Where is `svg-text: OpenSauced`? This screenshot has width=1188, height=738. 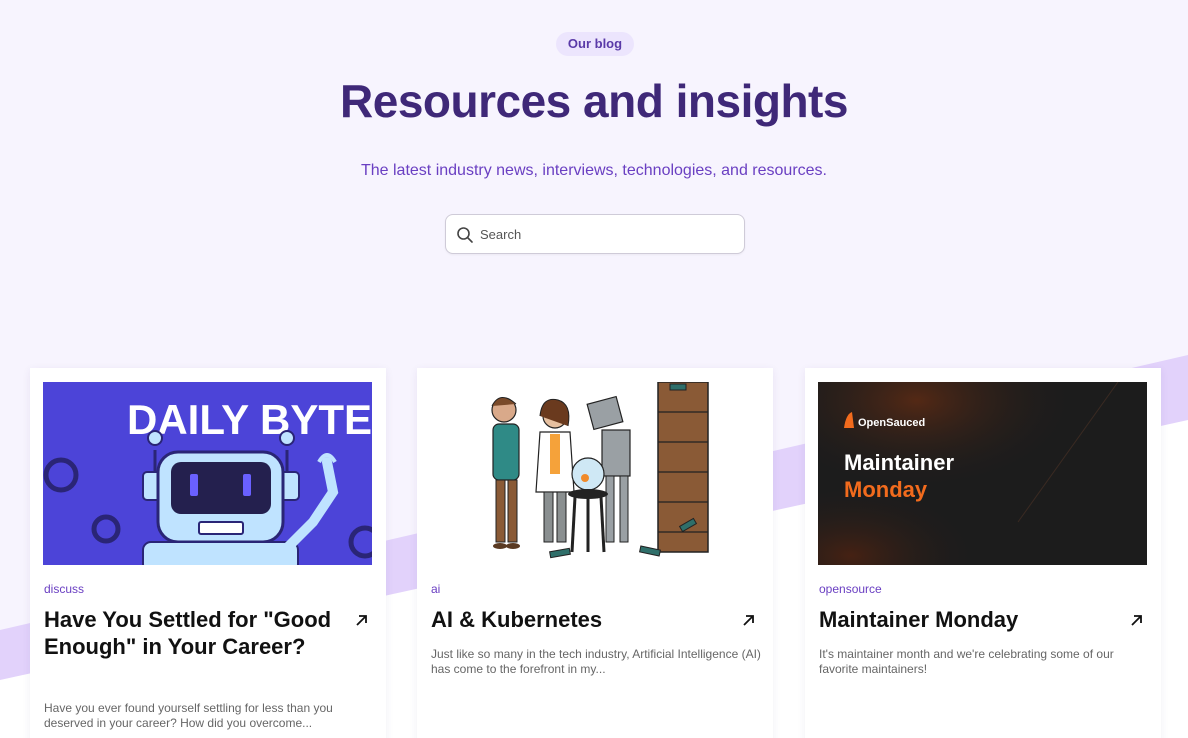
svg-text: OpenSauced is located at coordinates (891, 423).